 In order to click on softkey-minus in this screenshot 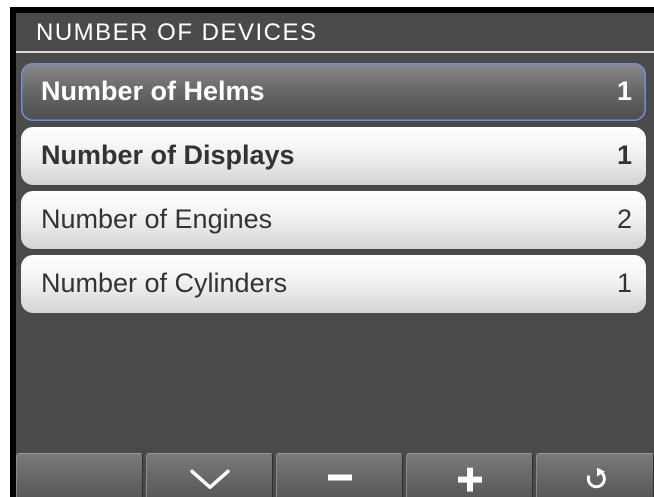, I will do `click(339, 475)`.